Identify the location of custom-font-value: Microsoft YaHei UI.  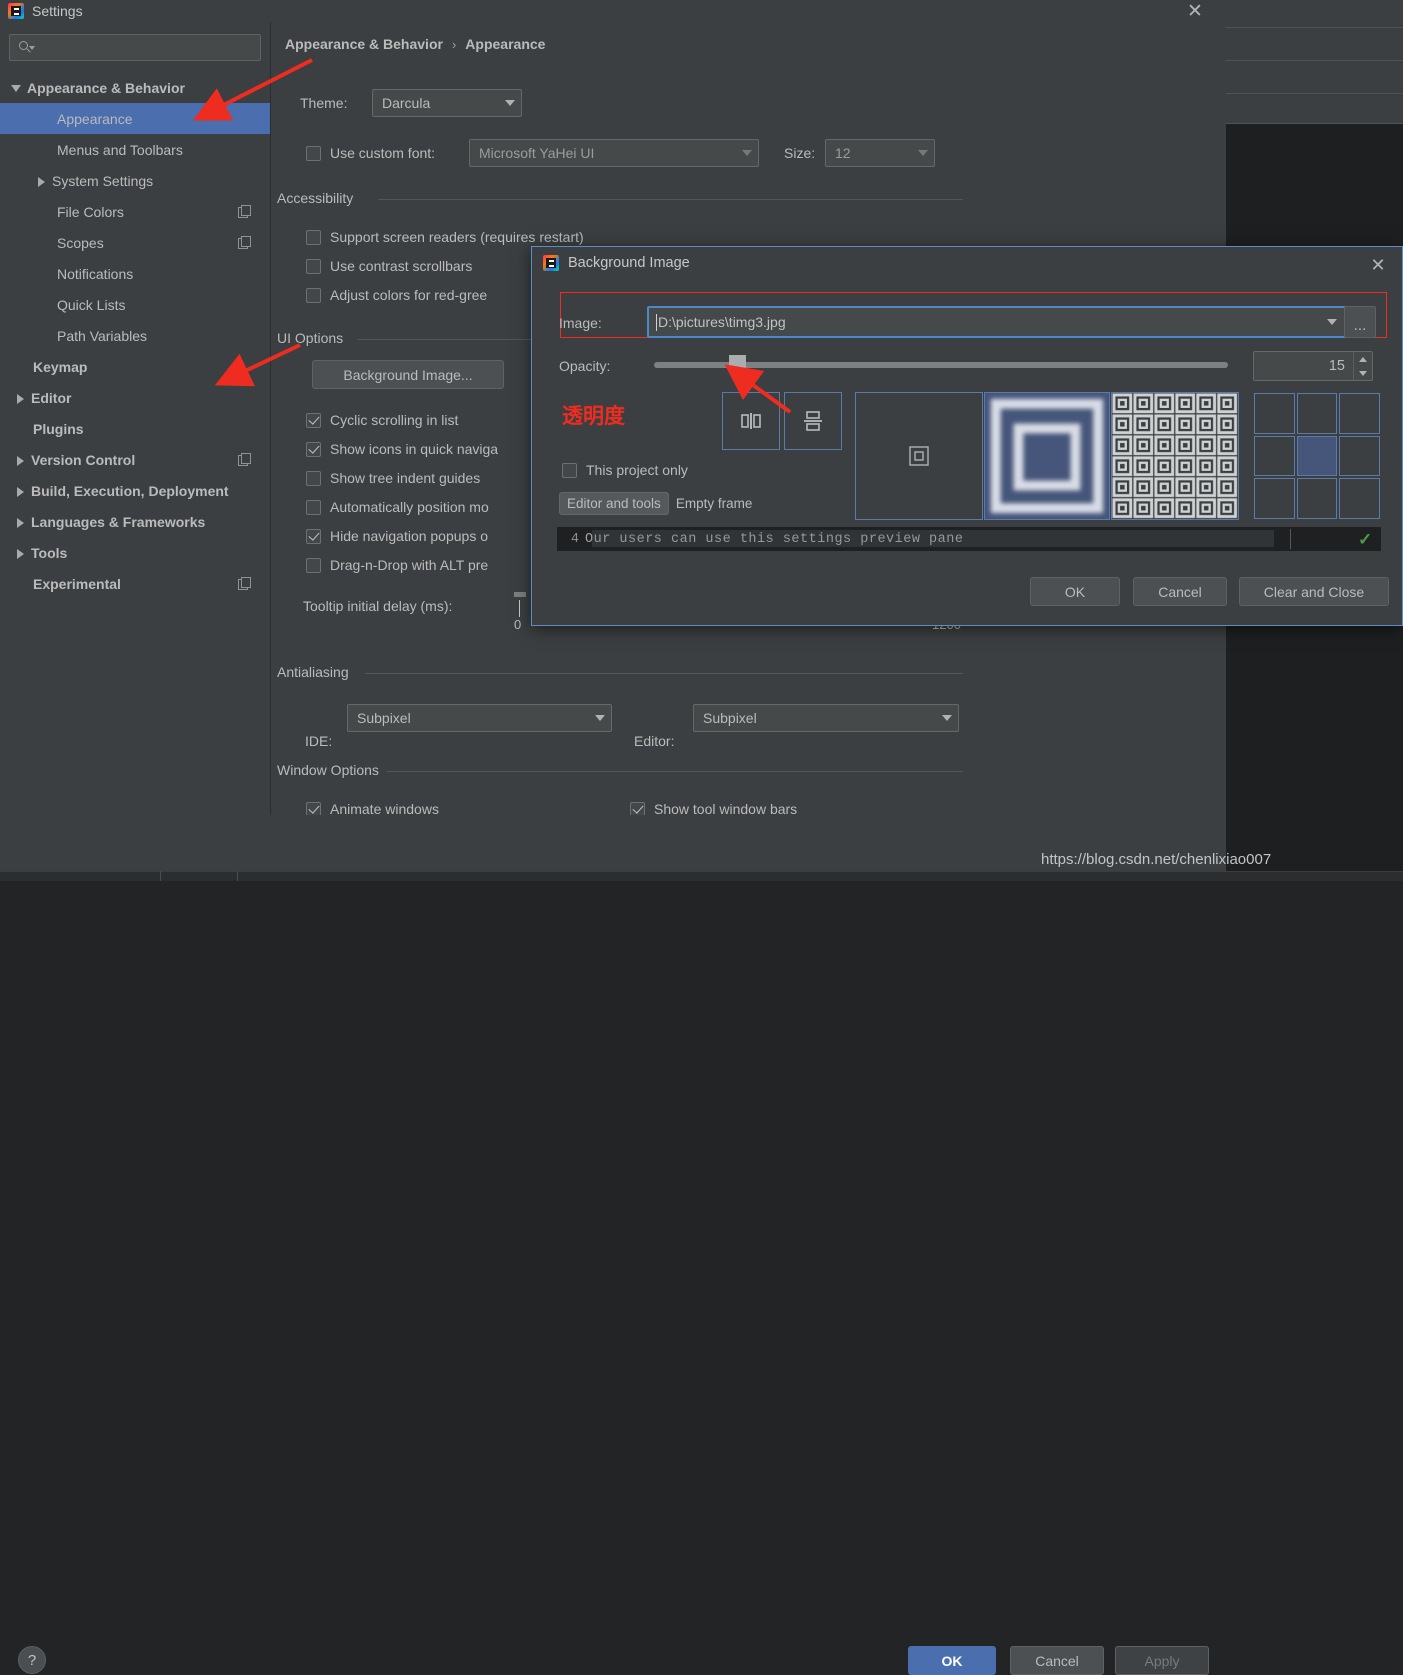
(536, 153).